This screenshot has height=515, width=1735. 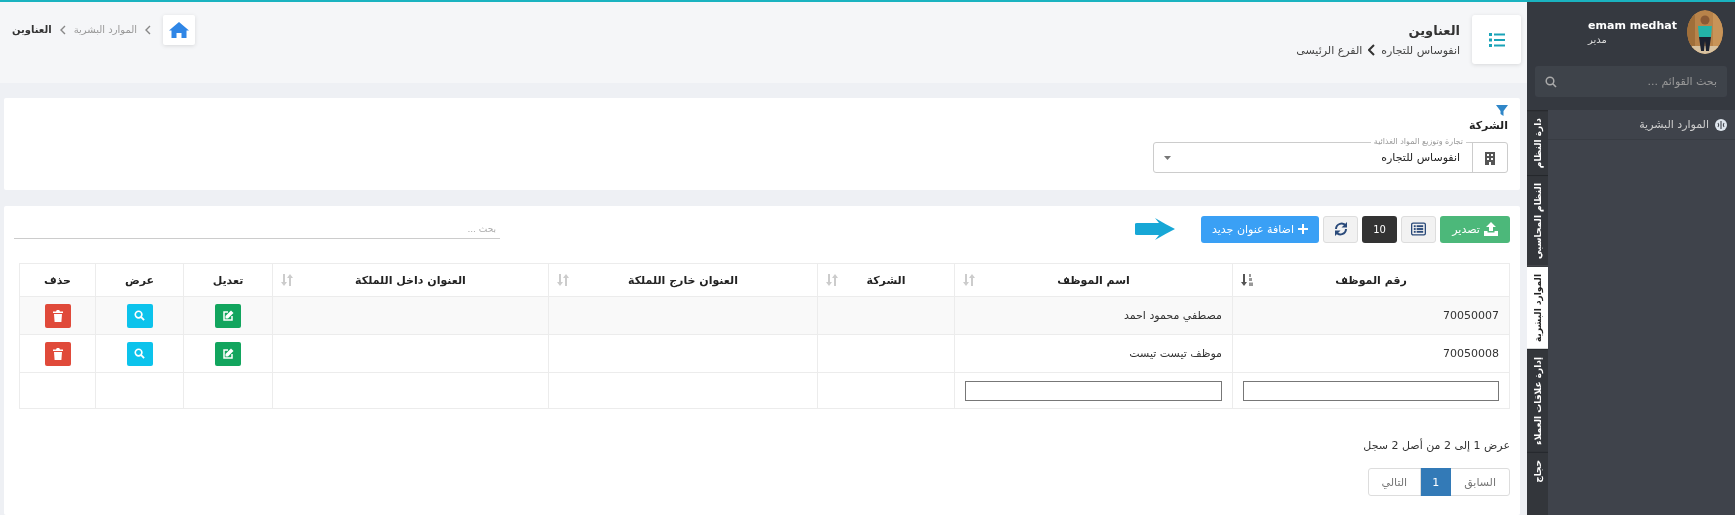 What do you see at coordinates (1597, 39) in the screenshot?
I see `user-role: مدير` at bounding box center [1597, 39].